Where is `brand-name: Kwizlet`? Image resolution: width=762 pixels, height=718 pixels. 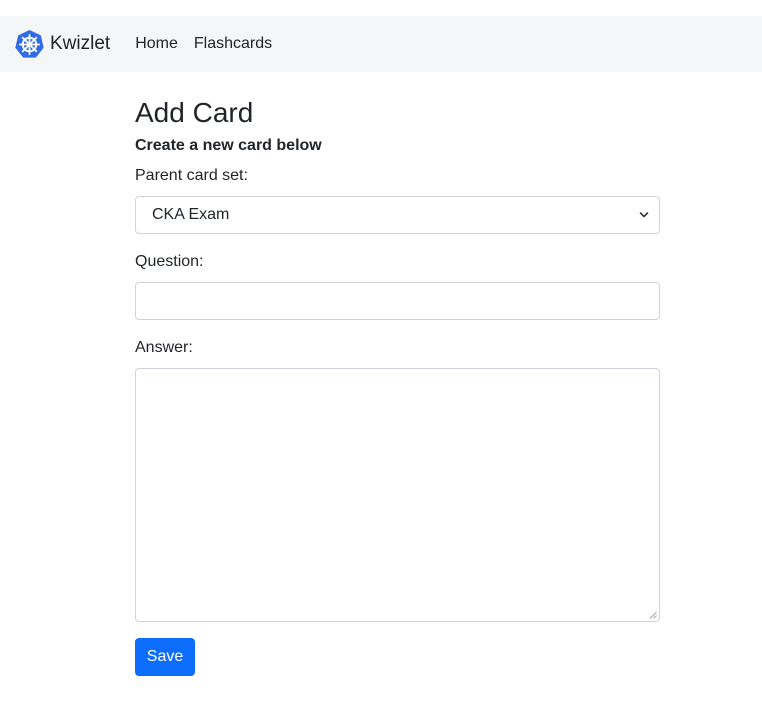
brand-name: Kwizlet is located at coordinates (80, 43).